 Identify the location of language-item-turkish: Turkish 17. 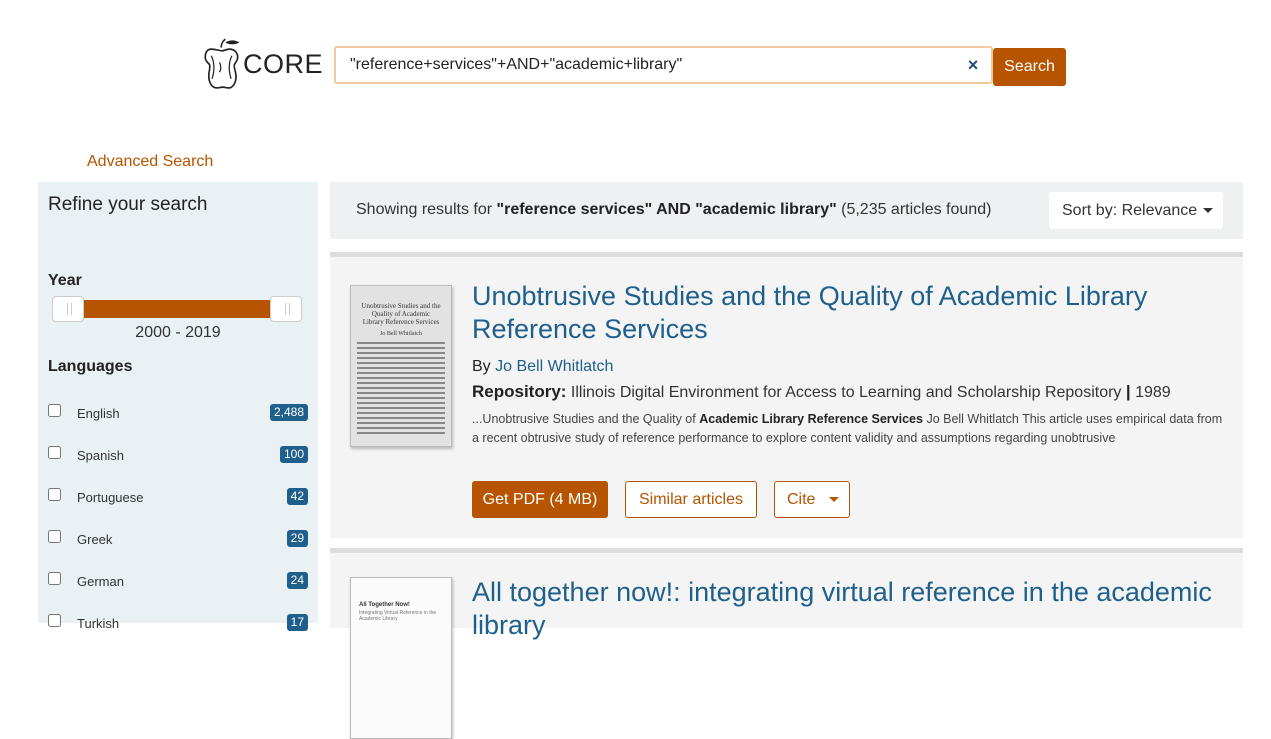
(178, 635).